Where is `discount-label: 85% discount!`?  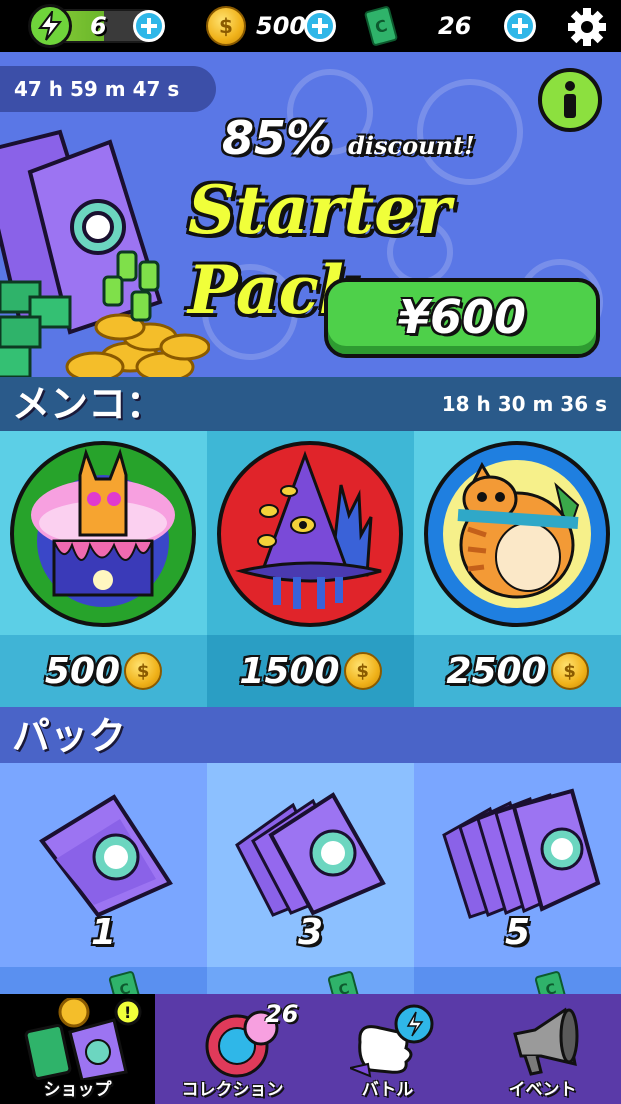 discount-label: 85% discount! is located at coordinates (348, 142).